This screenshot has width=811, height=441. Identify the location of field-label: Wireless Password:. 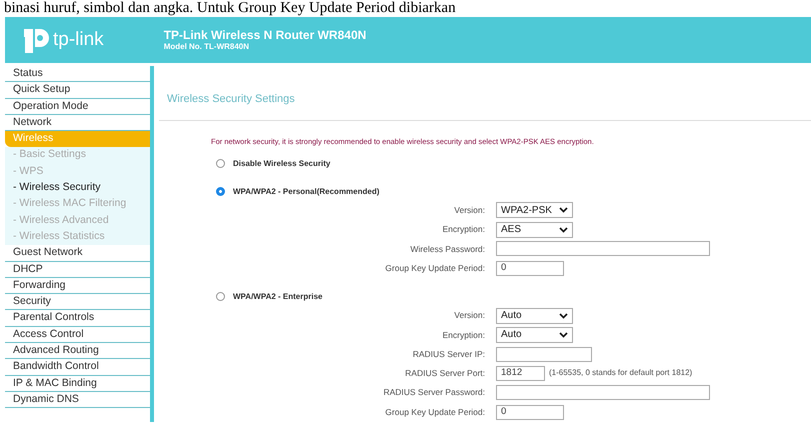
(447, 249).